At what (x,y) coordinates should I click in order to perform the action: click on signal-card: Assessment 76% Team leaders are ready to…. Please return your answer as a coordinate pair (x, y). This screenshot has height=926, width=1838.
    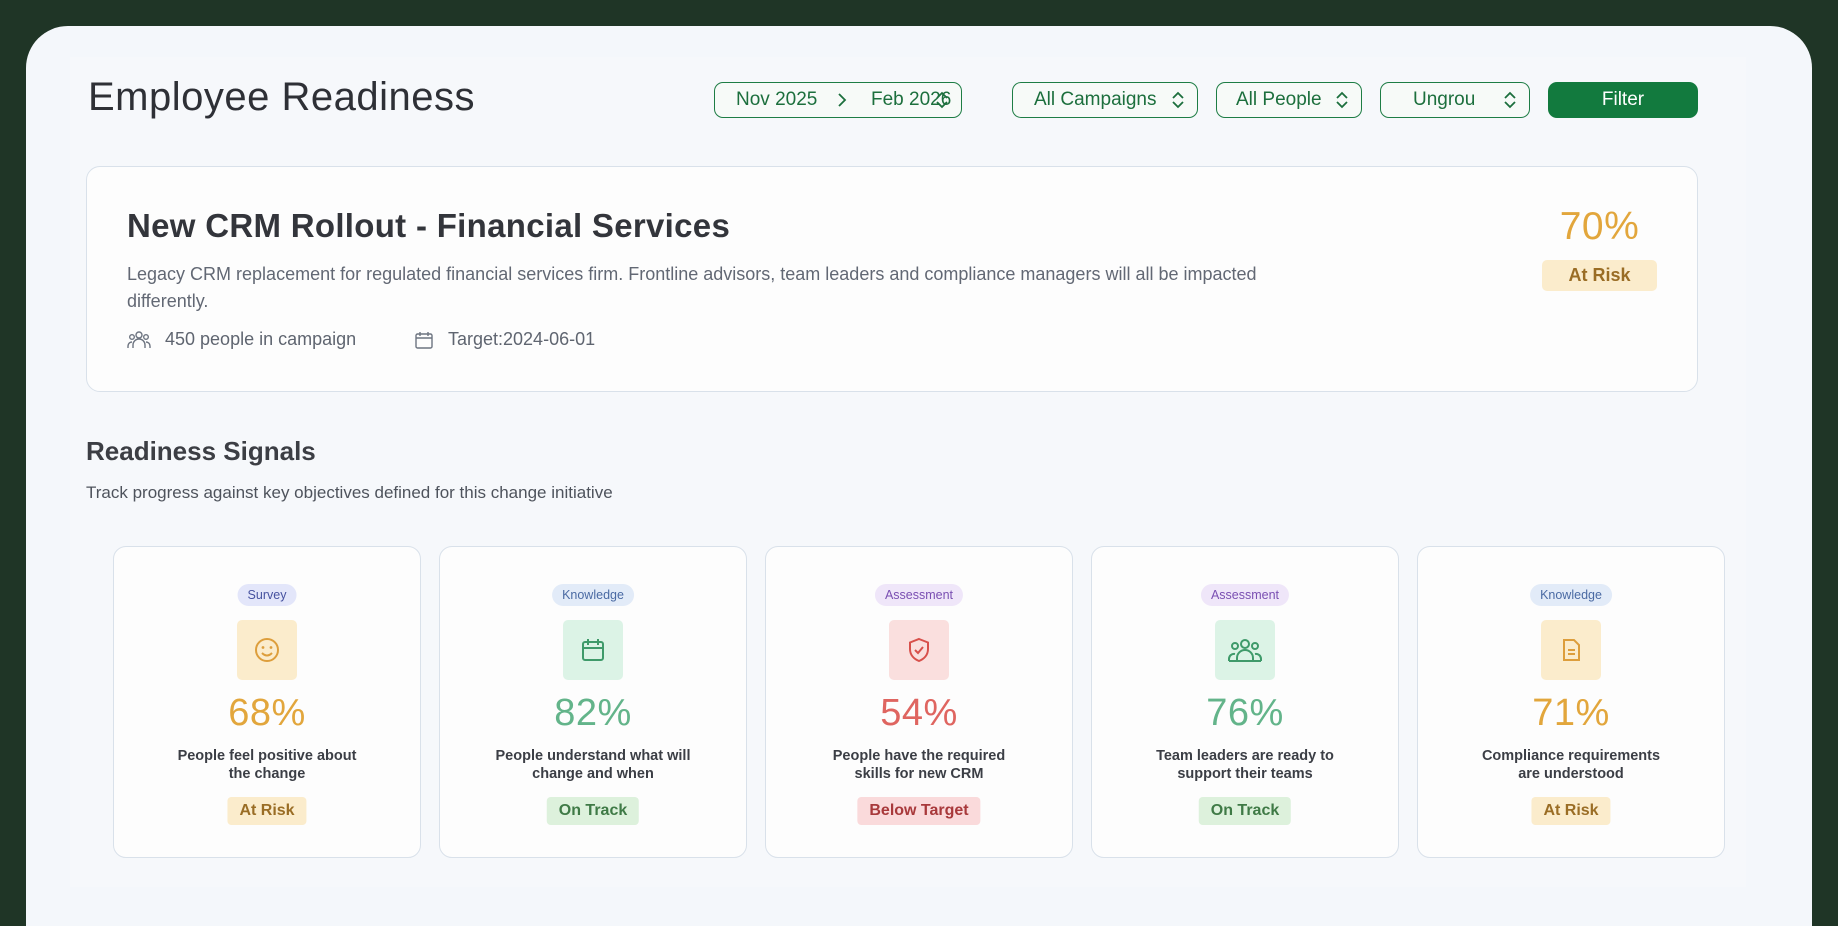
    Looking at the image, I should click on (1245, 702).